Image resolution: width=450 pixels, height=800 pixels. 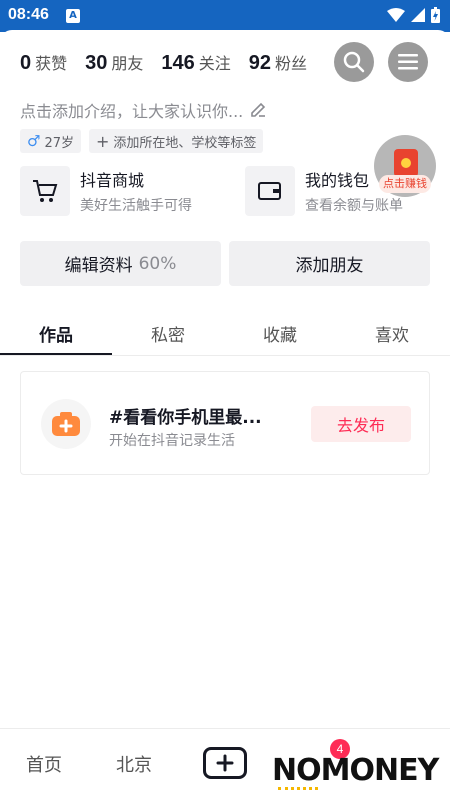 What do you see at coordinates (195, 62) in the screenshot?
I see `stat-following: 146 关注` at bounding box center [195, 62].